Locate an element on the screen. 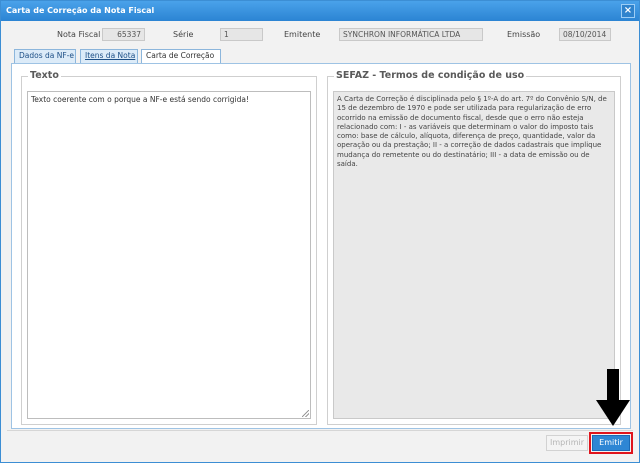  emissao-label: Emissão is located at coordinates (524, 34).